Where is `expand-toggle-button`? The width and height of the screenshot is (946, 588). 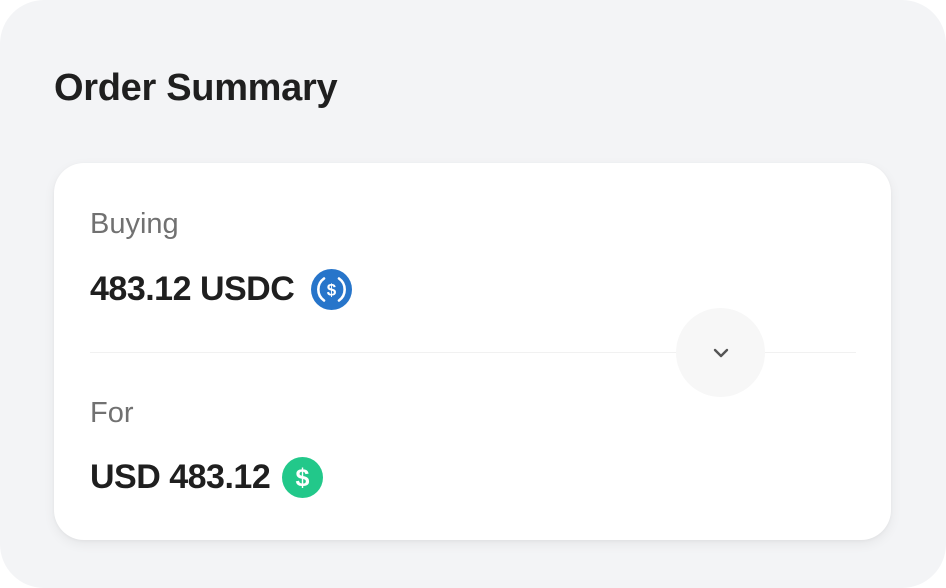 expand-toggle-button is located at coordinates (720, 352).